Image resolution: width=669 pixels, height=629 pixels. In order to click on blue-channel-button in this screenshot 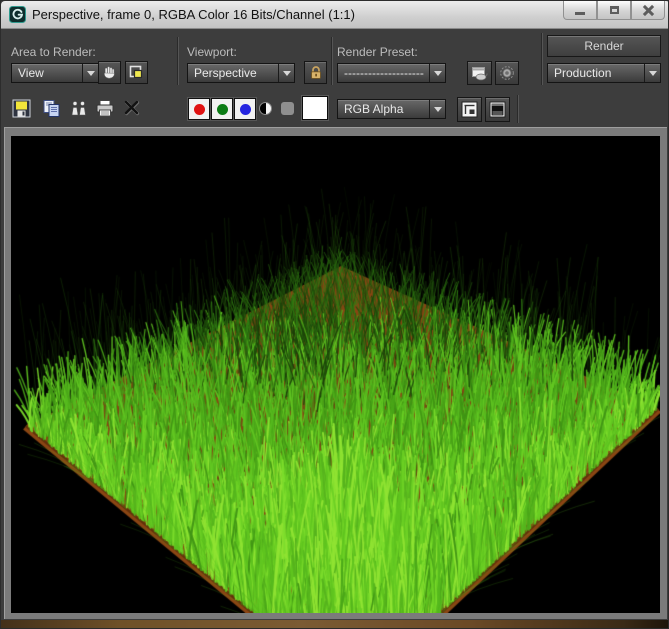, I will do `click(245, 109)`.